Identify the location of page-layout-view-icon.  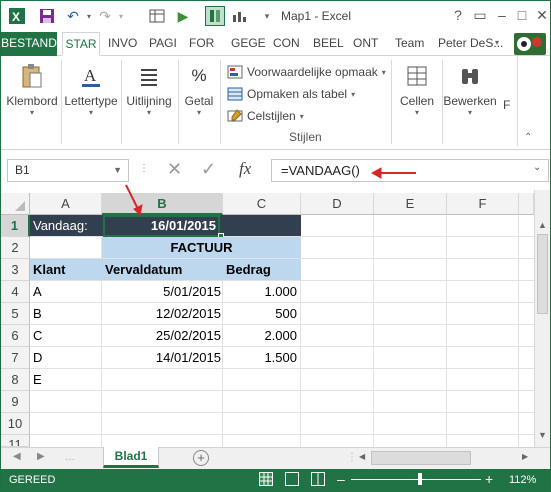
(292, 479).